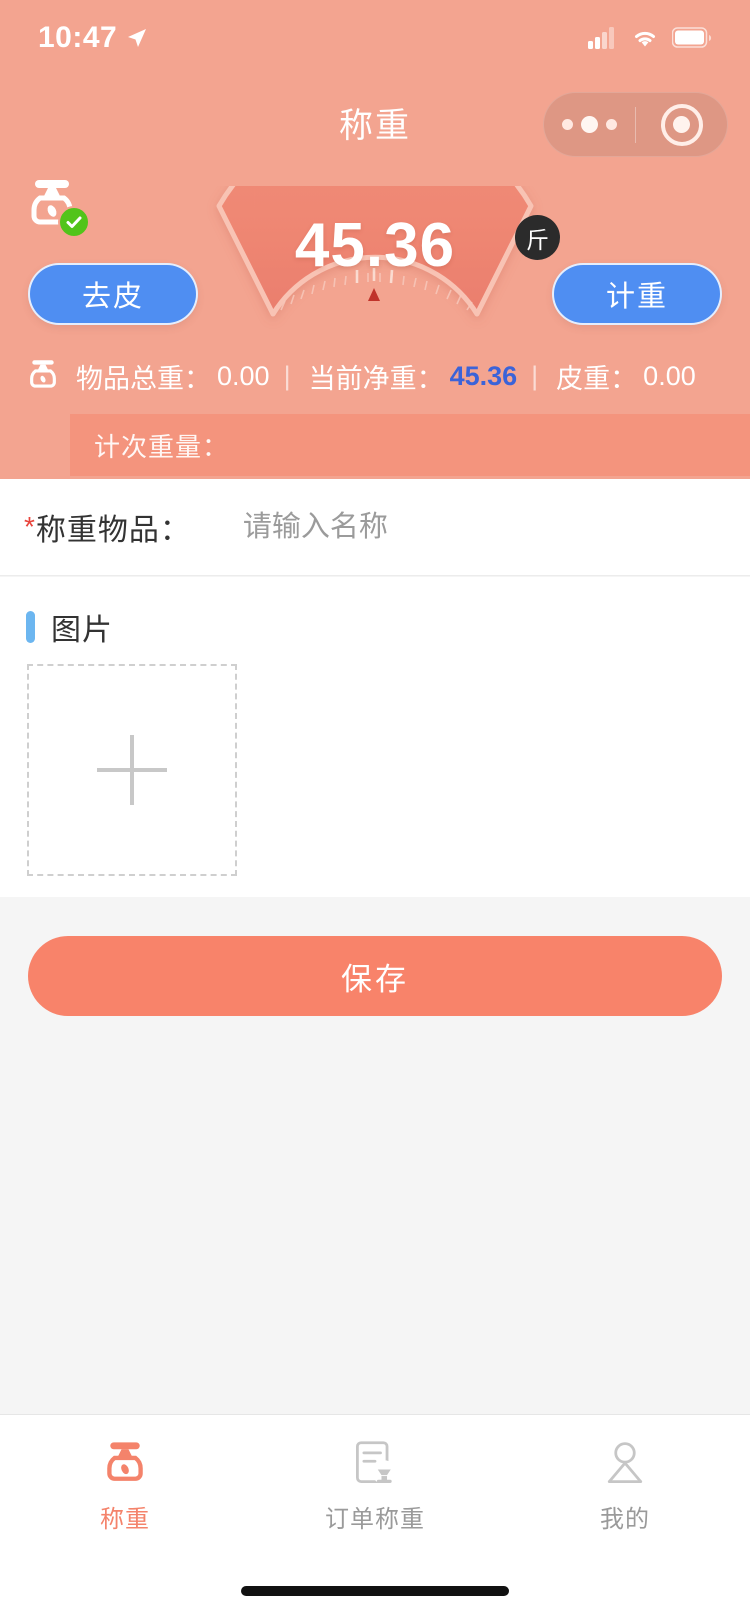 This screenshot has height=1624, width=750. I want to click on tab-label: 我的, so click(625, 1519).